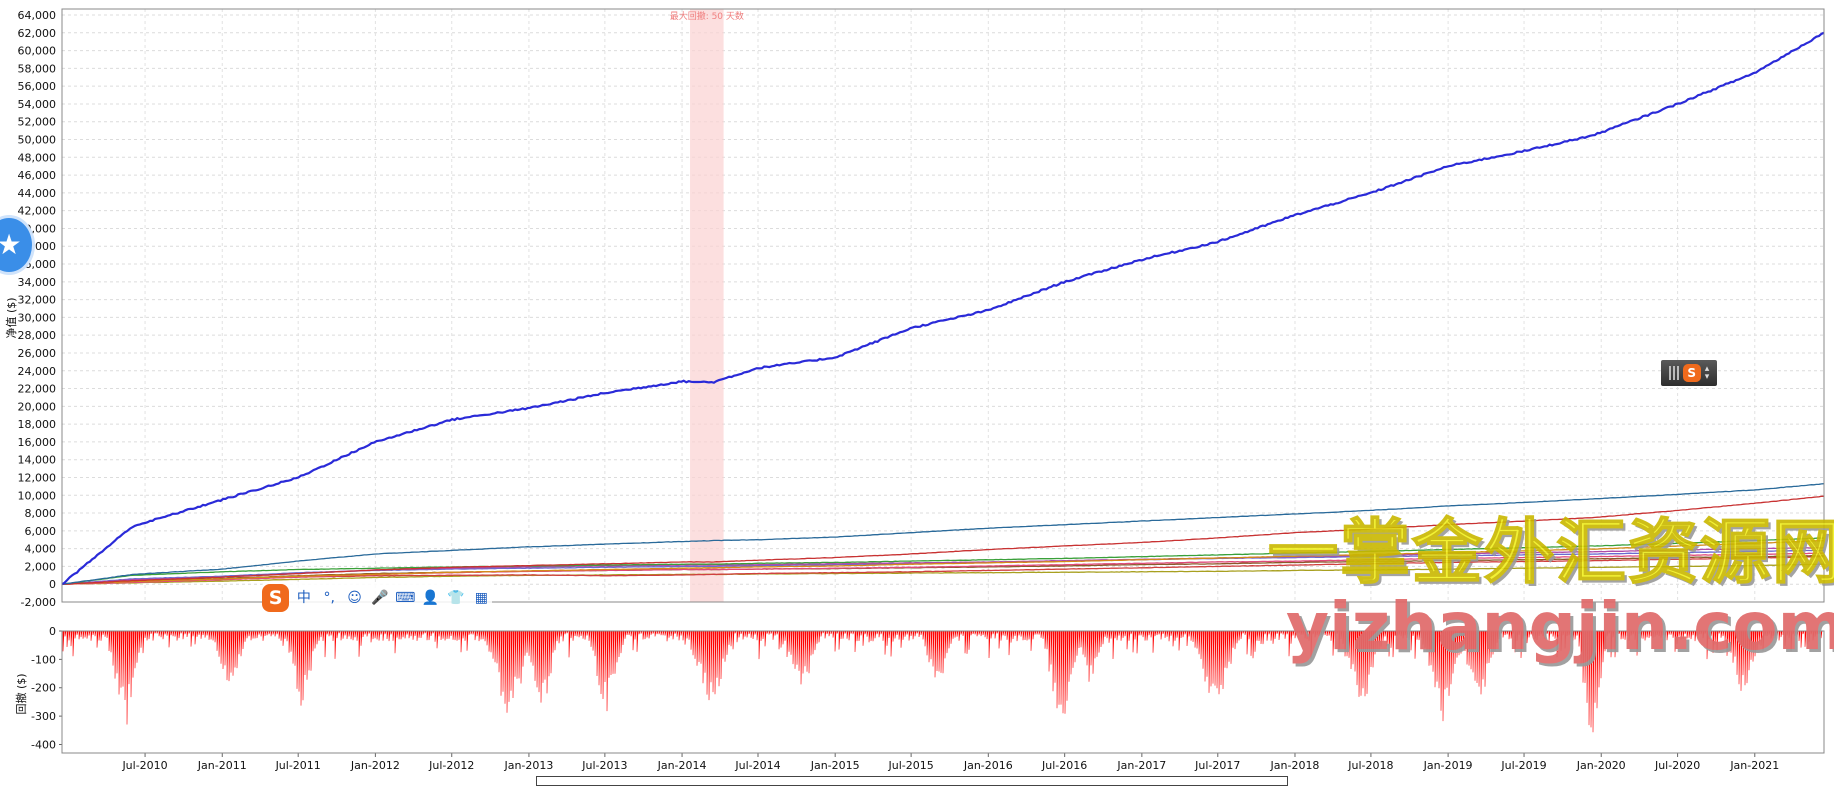  What do you see at coordinates (41, 566) in the screenshot?
I see `equity-y-tick-label: 2,000` at bounding box center [41, 566].